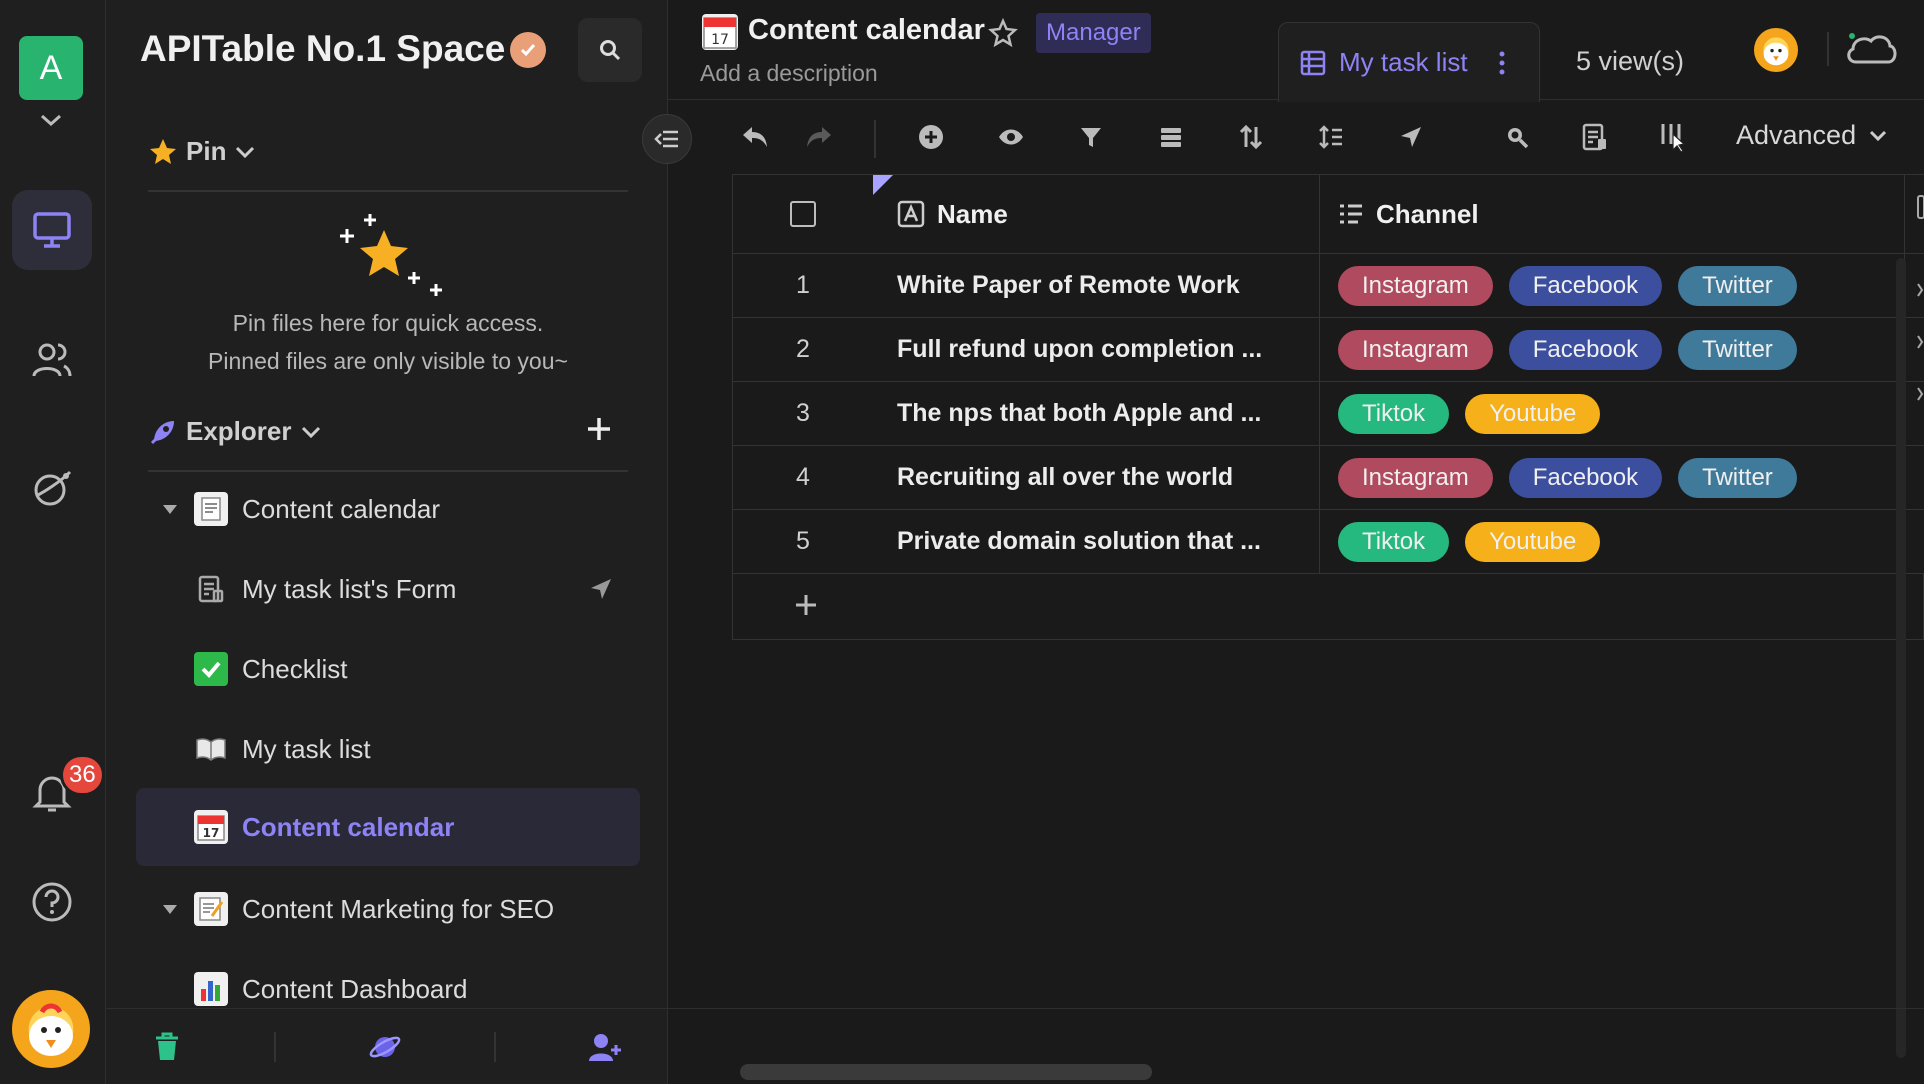 The width and height of the screenshot is (1924, 1084). What do you see at coordinates (803, 541) in the screenshot?
I see `row-index: 5` at bounding box center [803, 541].